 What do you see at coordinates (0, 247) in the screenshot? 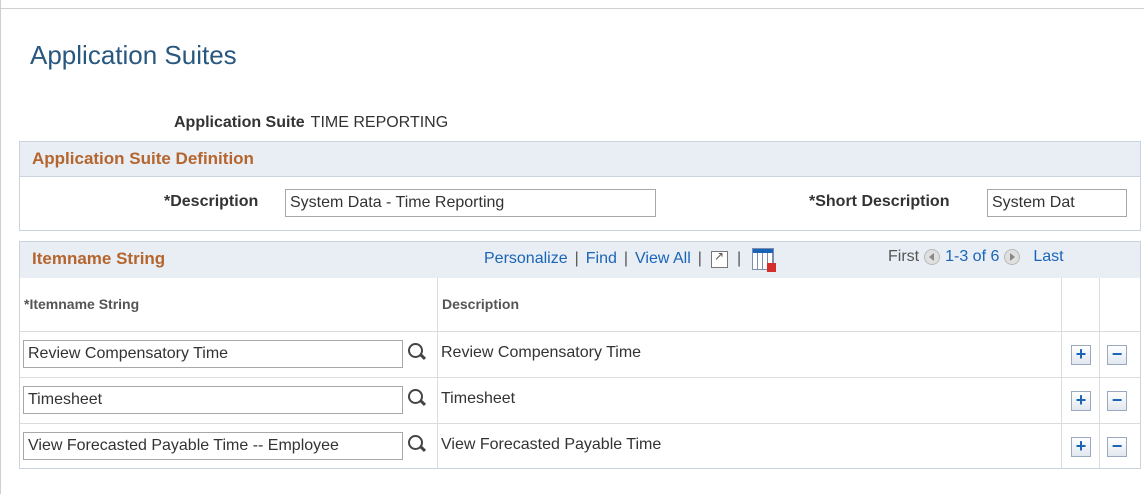
I see `window-left-border` at bounding box center [0, 247].